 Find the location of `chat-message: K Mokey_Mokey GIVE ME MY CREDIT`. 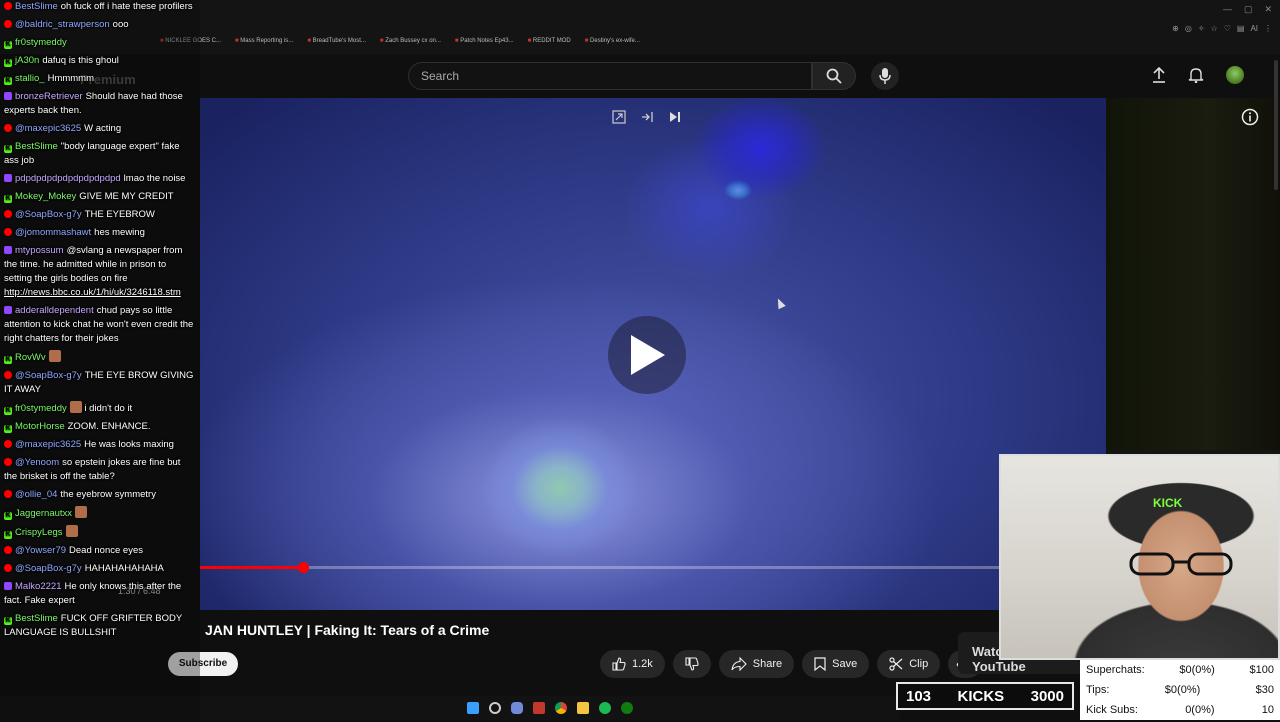

chat-message: K Mokey_Mokey GIVE ME MY CREDIT is located at coordinates (100, 197).